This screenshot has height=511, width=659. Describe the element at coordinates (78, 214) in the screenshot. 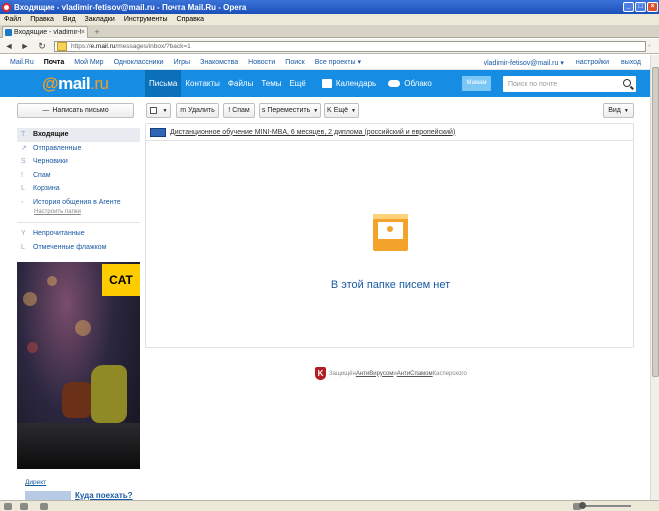

I see `setup-folders-link: Настроить папки` at that location.